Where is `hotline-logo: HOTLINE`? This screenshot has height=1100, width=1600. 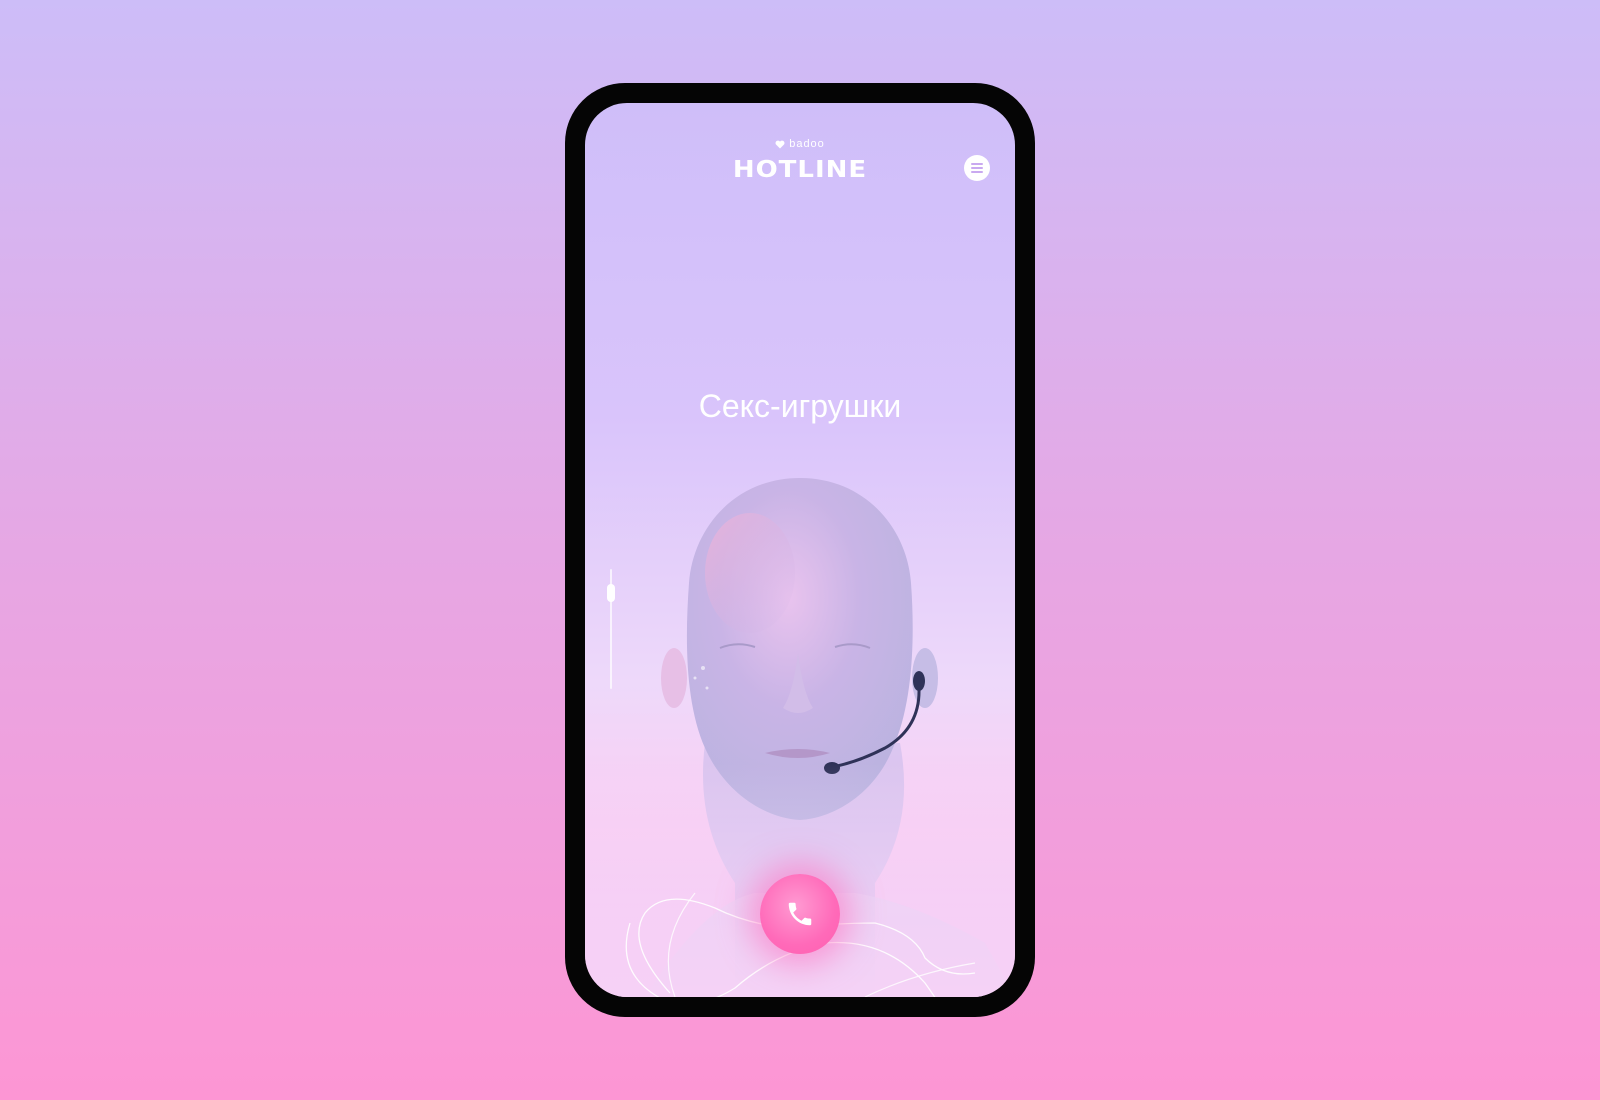 hotline-logo: HOTLINE is located at coordinates (800, 170).